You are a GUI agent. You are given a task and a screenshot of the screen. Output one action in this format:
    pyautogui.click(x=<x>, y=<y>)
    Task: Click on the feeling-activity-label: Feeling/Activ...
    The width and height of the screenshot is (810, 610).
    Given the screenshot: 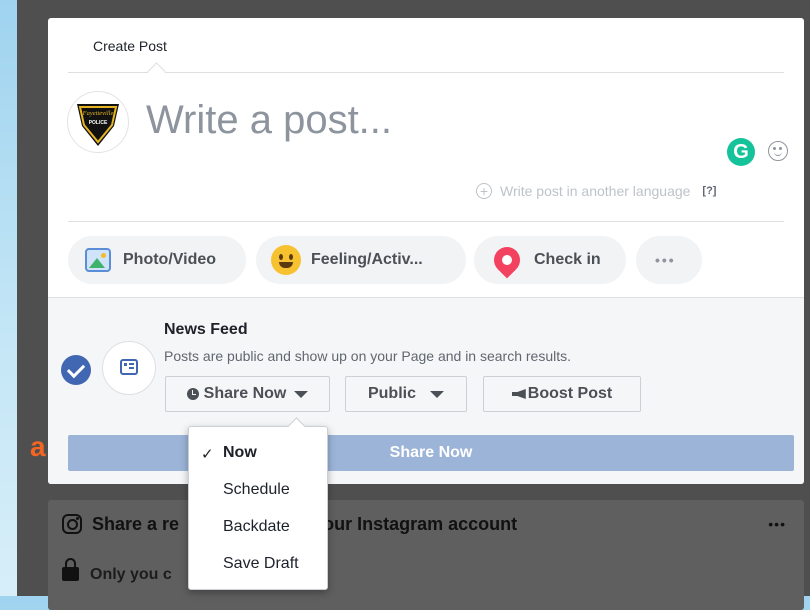 What is the action you would take?
    pyautogui.click(x=367, y=259)
    